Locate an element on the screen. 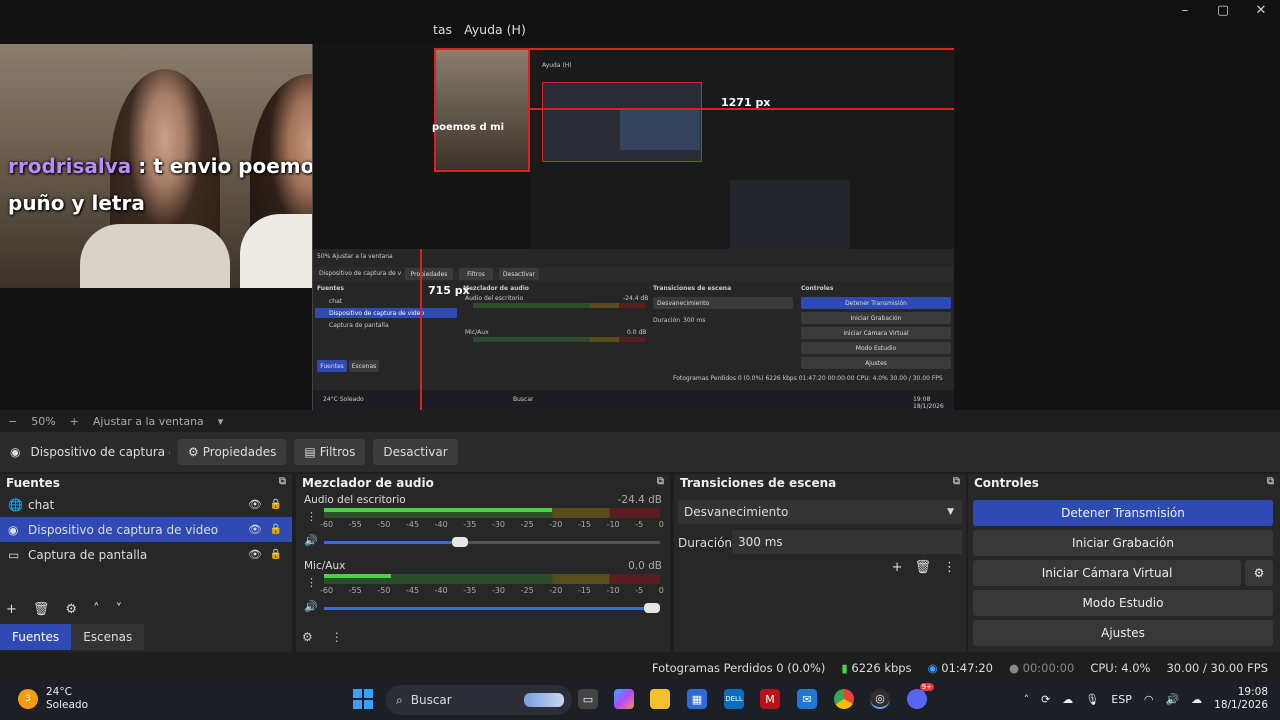 This screenshot has height=720, width=1280. weather-widget: 3 24°C Soleado is located at coordinates (53, 699).